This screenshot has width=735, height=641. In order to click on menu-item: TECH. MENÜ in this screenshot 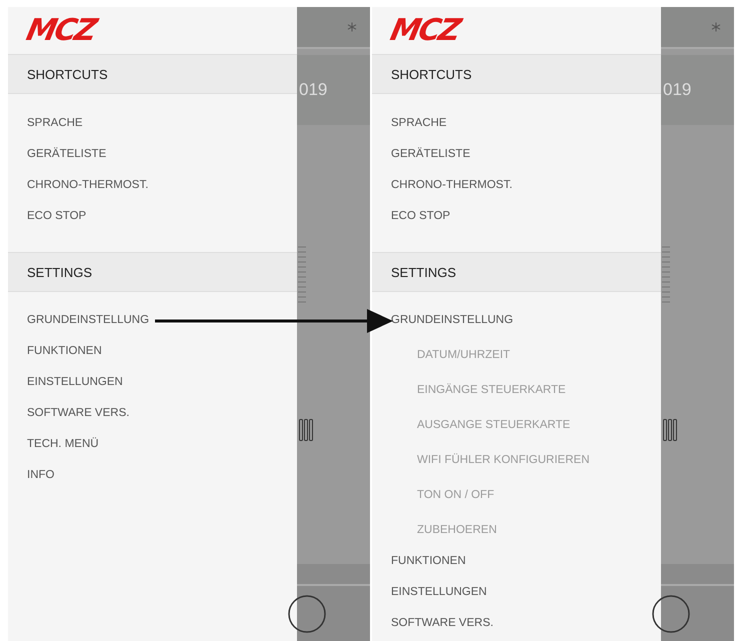, I will do `click(63, 444)`.